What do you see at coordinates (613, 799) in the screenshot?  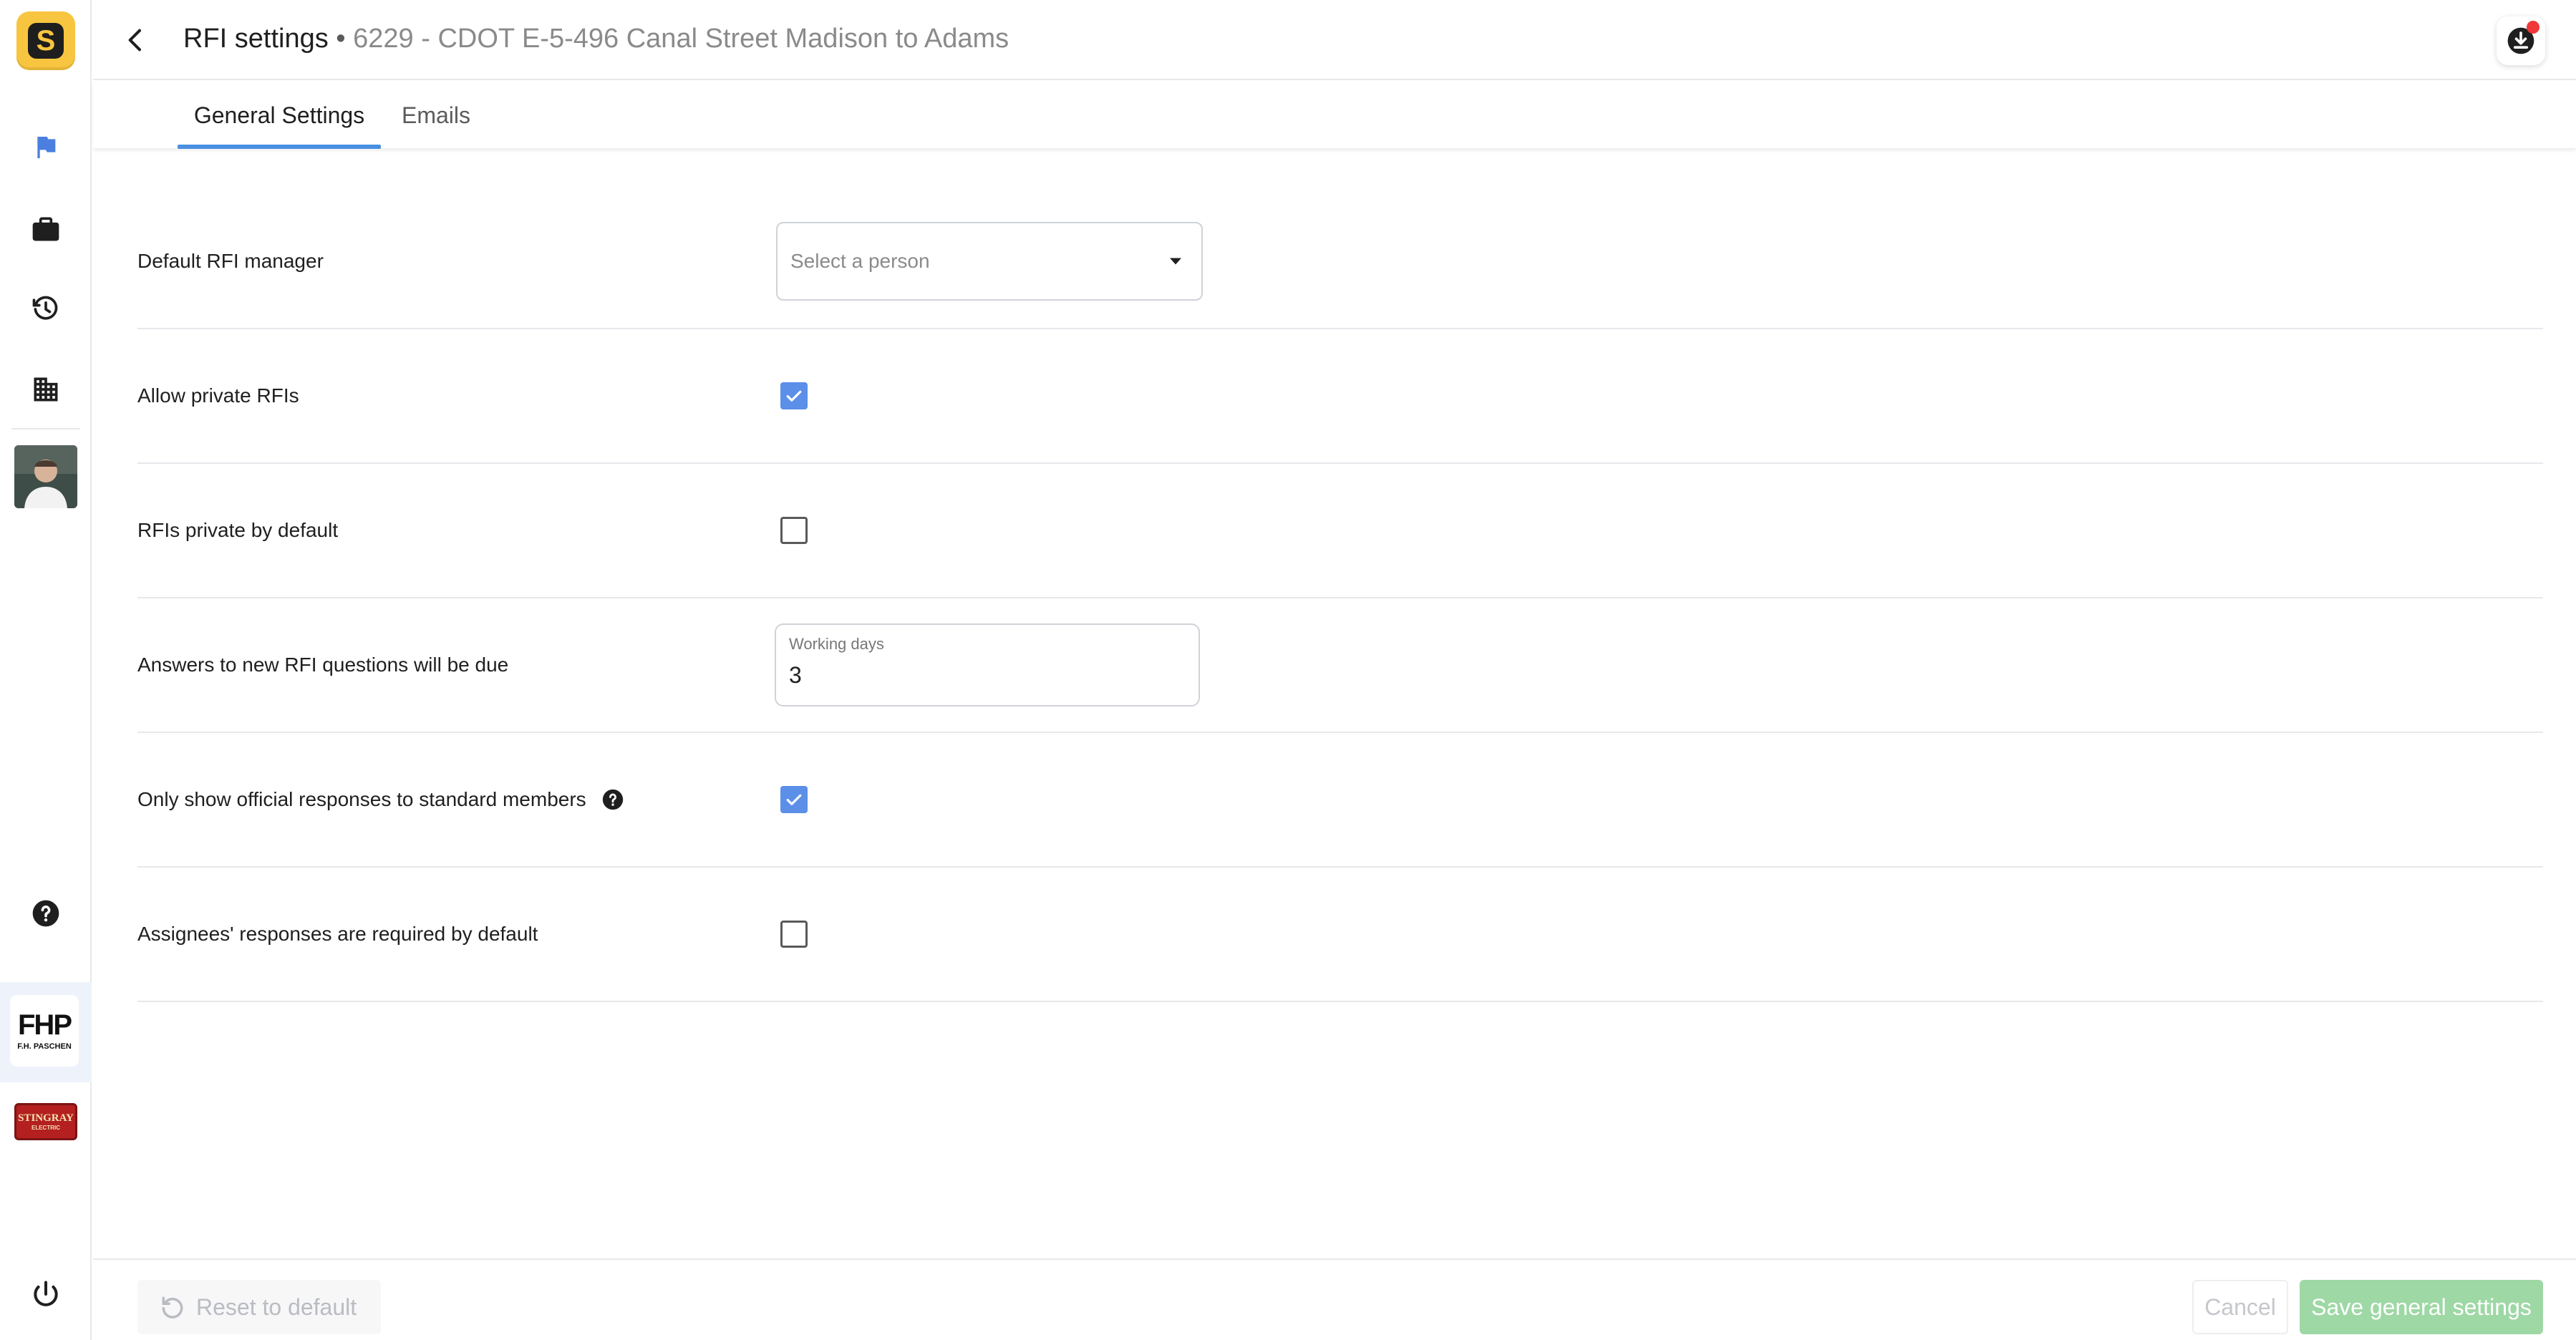 I see `question-mark-icon` at bounding box center [613, 799].